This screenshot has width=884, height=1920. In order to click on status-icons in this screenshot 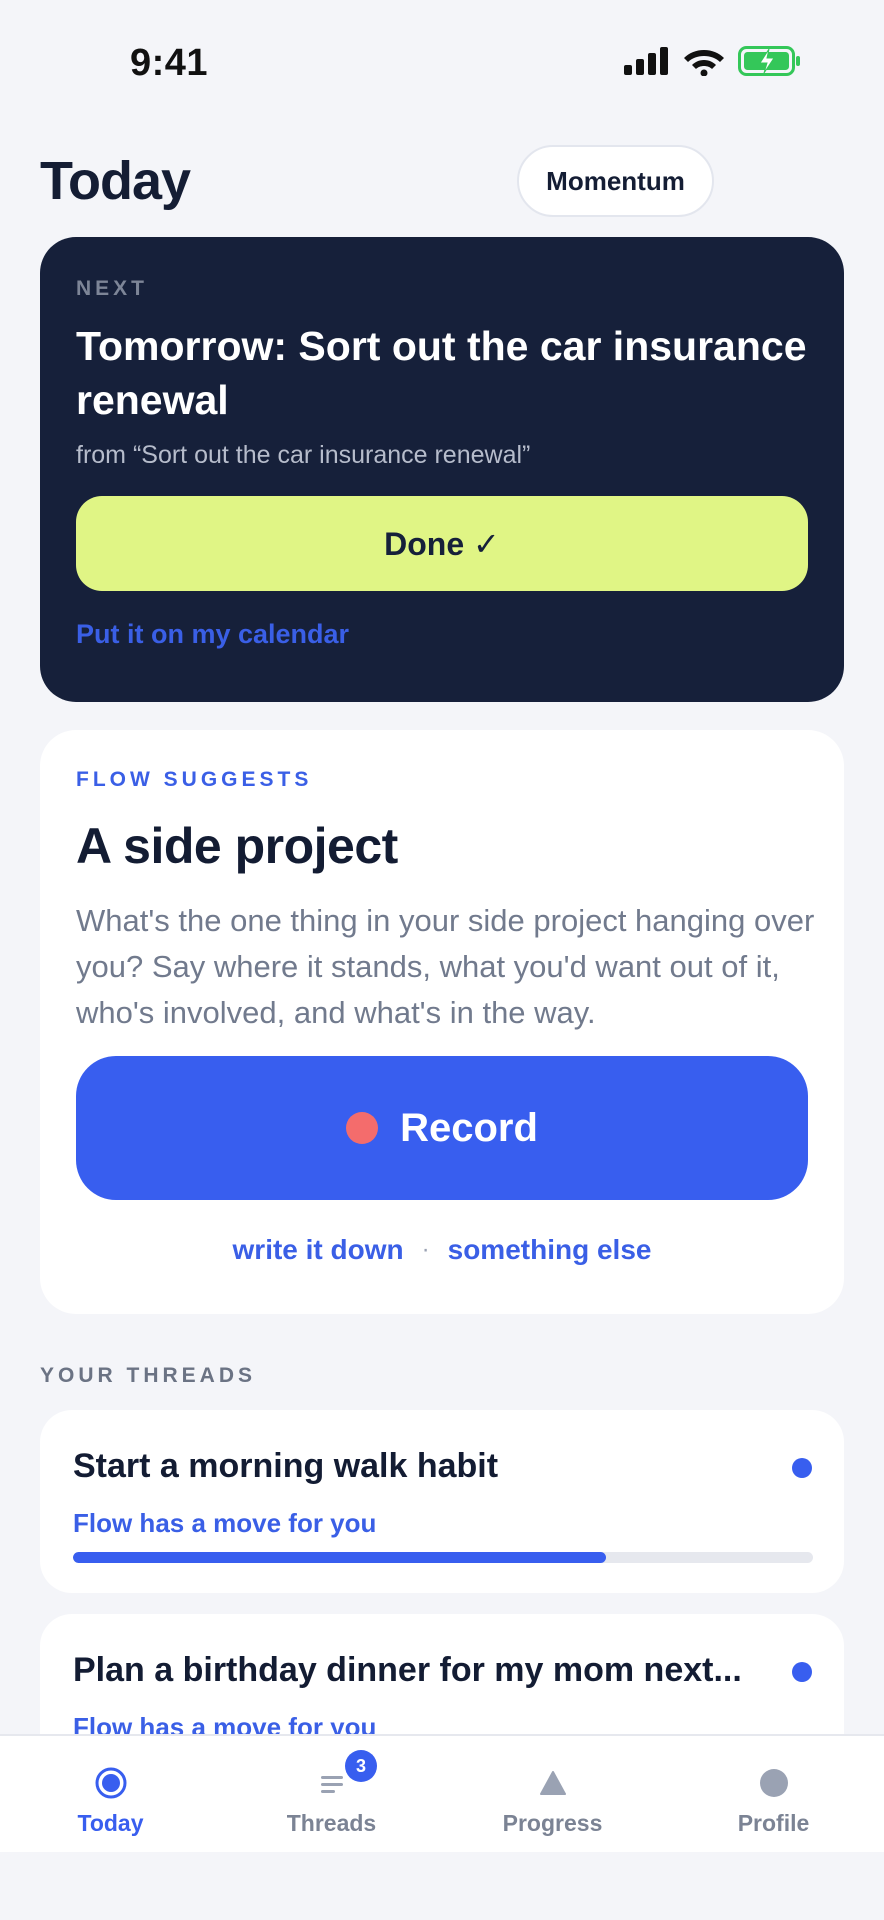, I will do `click(713, 61)`.